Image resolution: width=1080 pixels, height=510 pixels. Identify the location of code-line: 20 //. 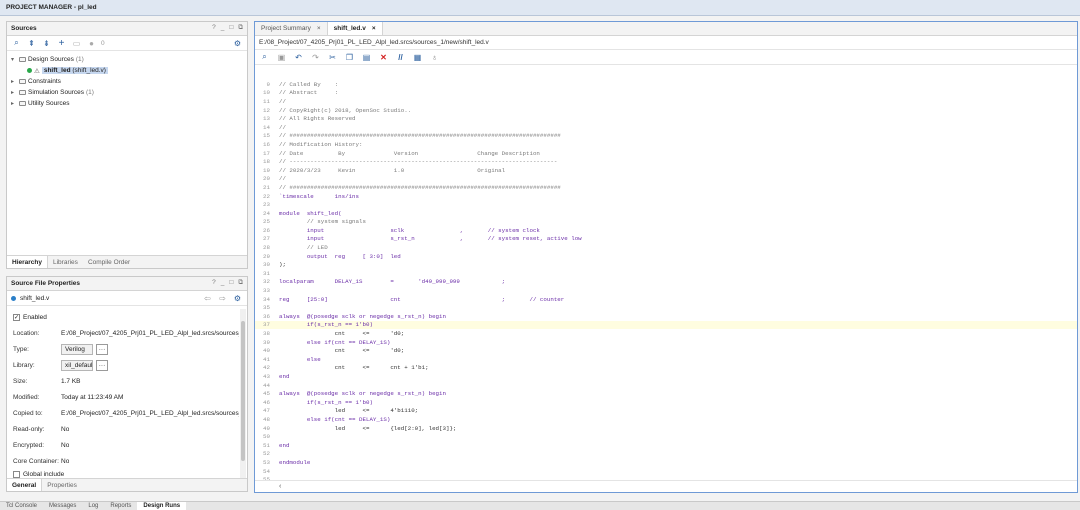
(666, 179).